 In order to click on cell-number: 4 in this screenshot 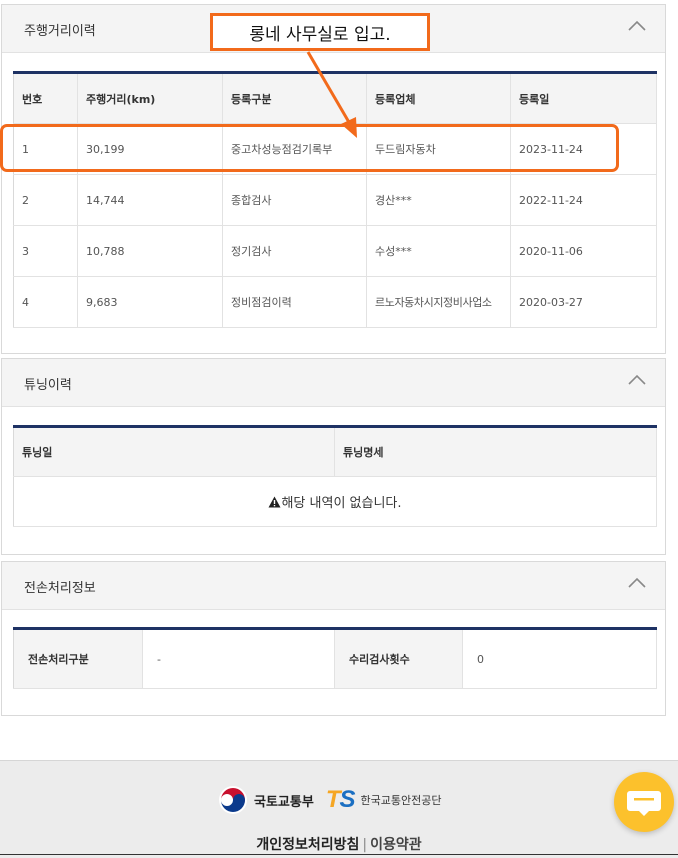, I will do `click(45, 302)`.